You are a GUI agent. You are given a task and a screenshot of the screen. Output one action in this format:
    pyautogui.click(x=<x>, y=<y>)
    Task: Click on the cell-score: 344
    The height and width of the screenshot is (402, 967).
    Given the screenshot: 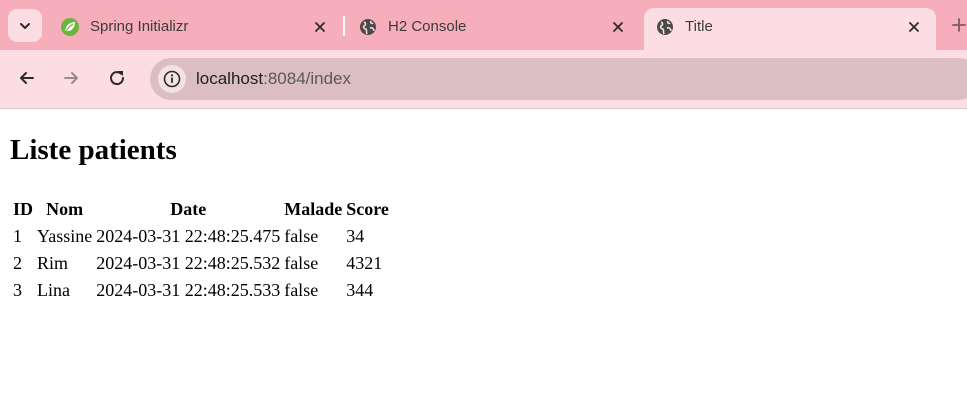 What is the action you would take?
    pyautogui.click(x=360, y=290)
    